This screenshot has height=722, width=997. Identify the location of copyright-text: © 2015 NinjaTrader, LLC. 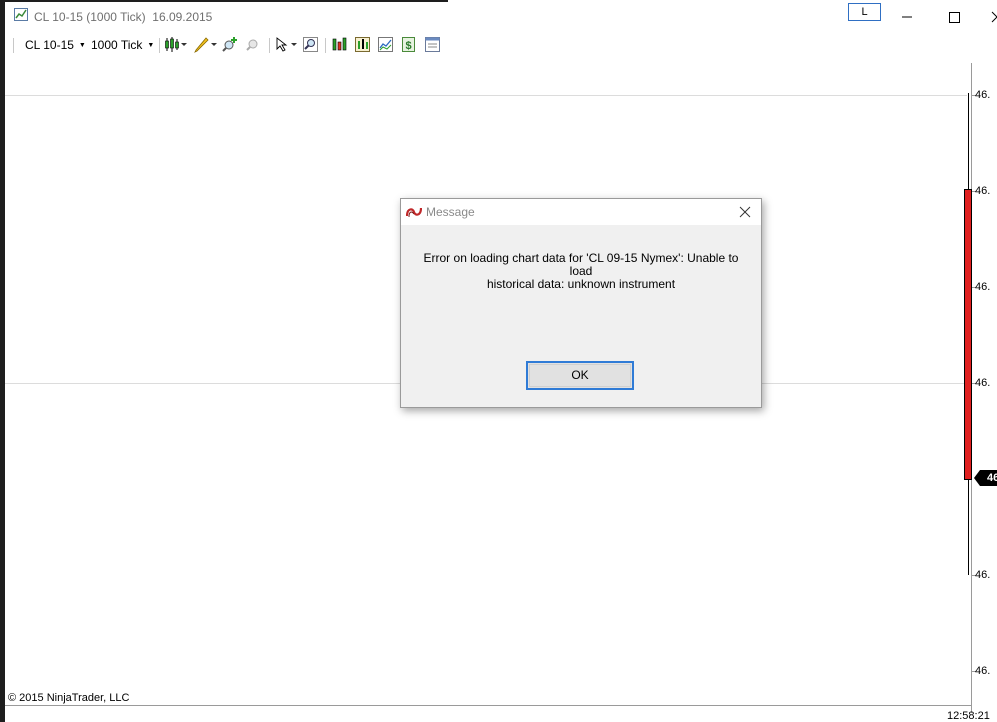
(69, 698).